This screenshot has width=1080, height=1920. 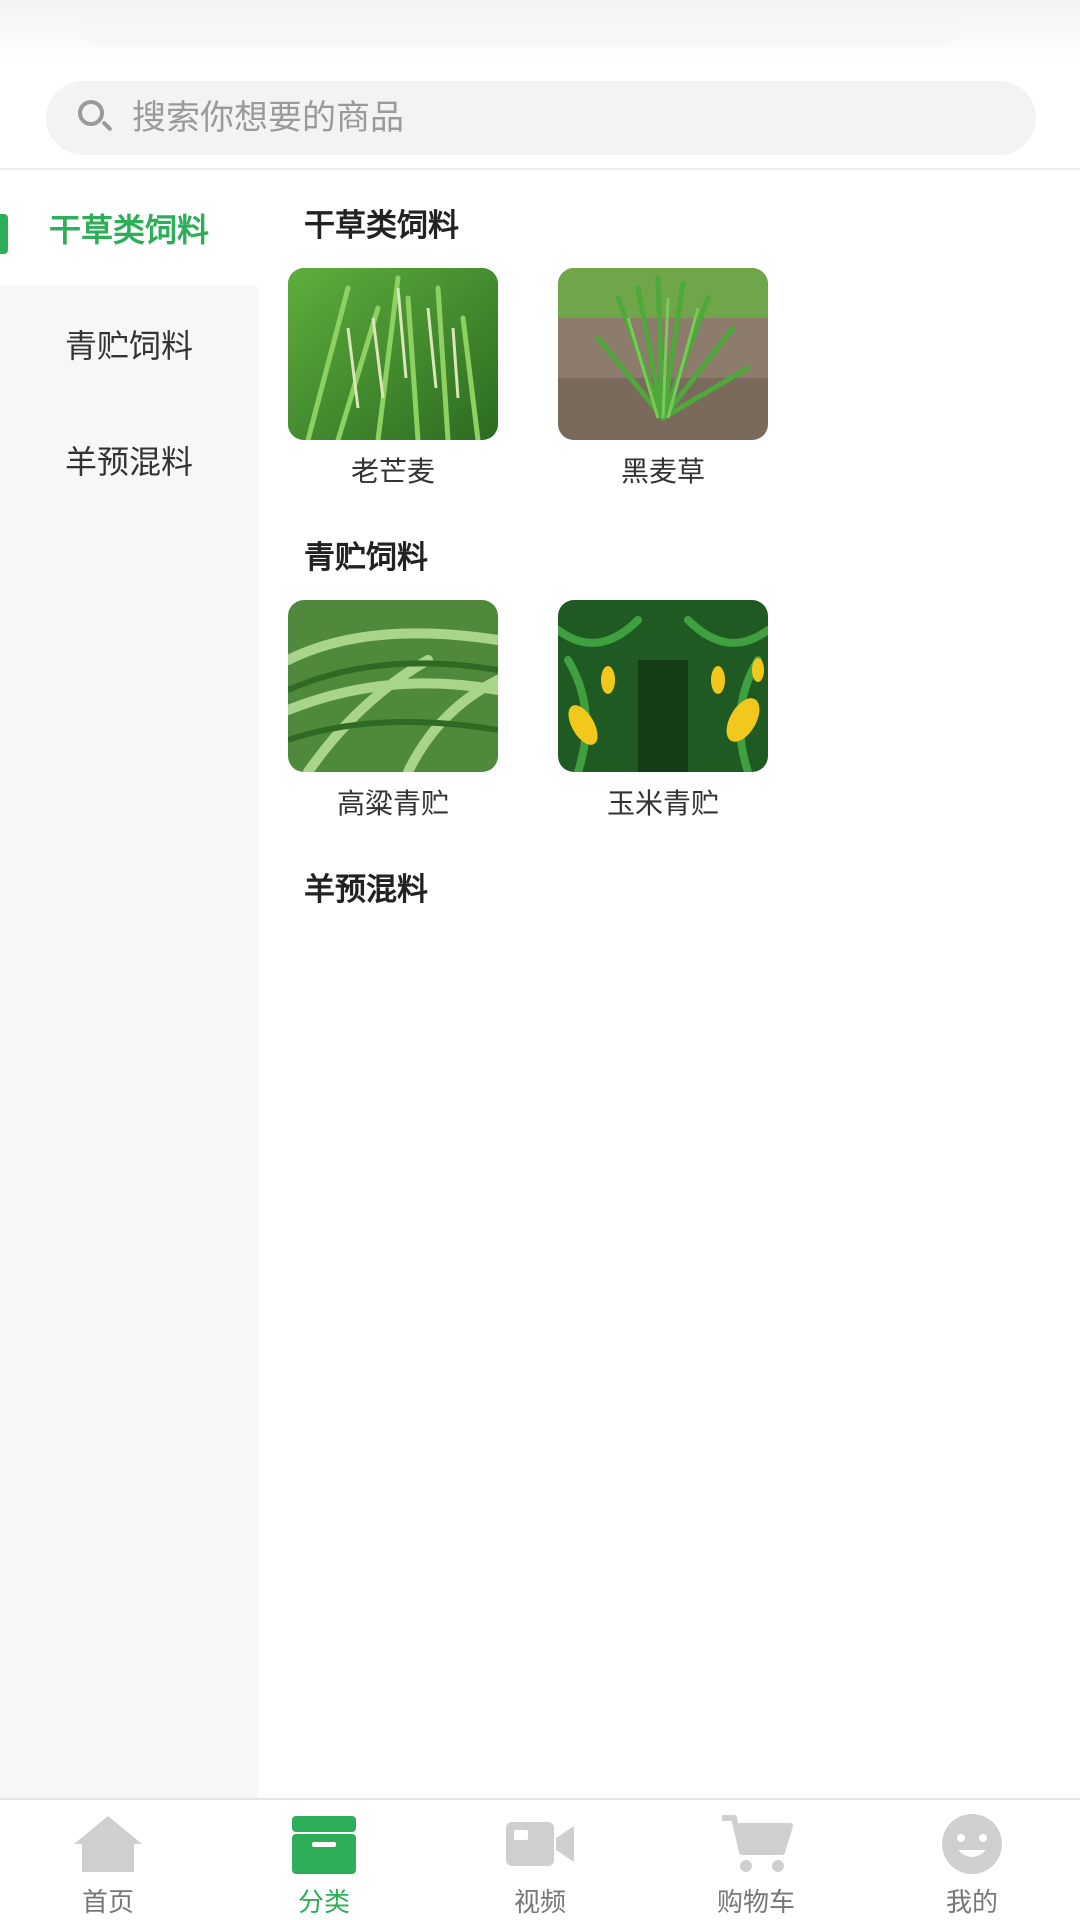 I want to click on cart-icon, so click(x=756, y=1844).